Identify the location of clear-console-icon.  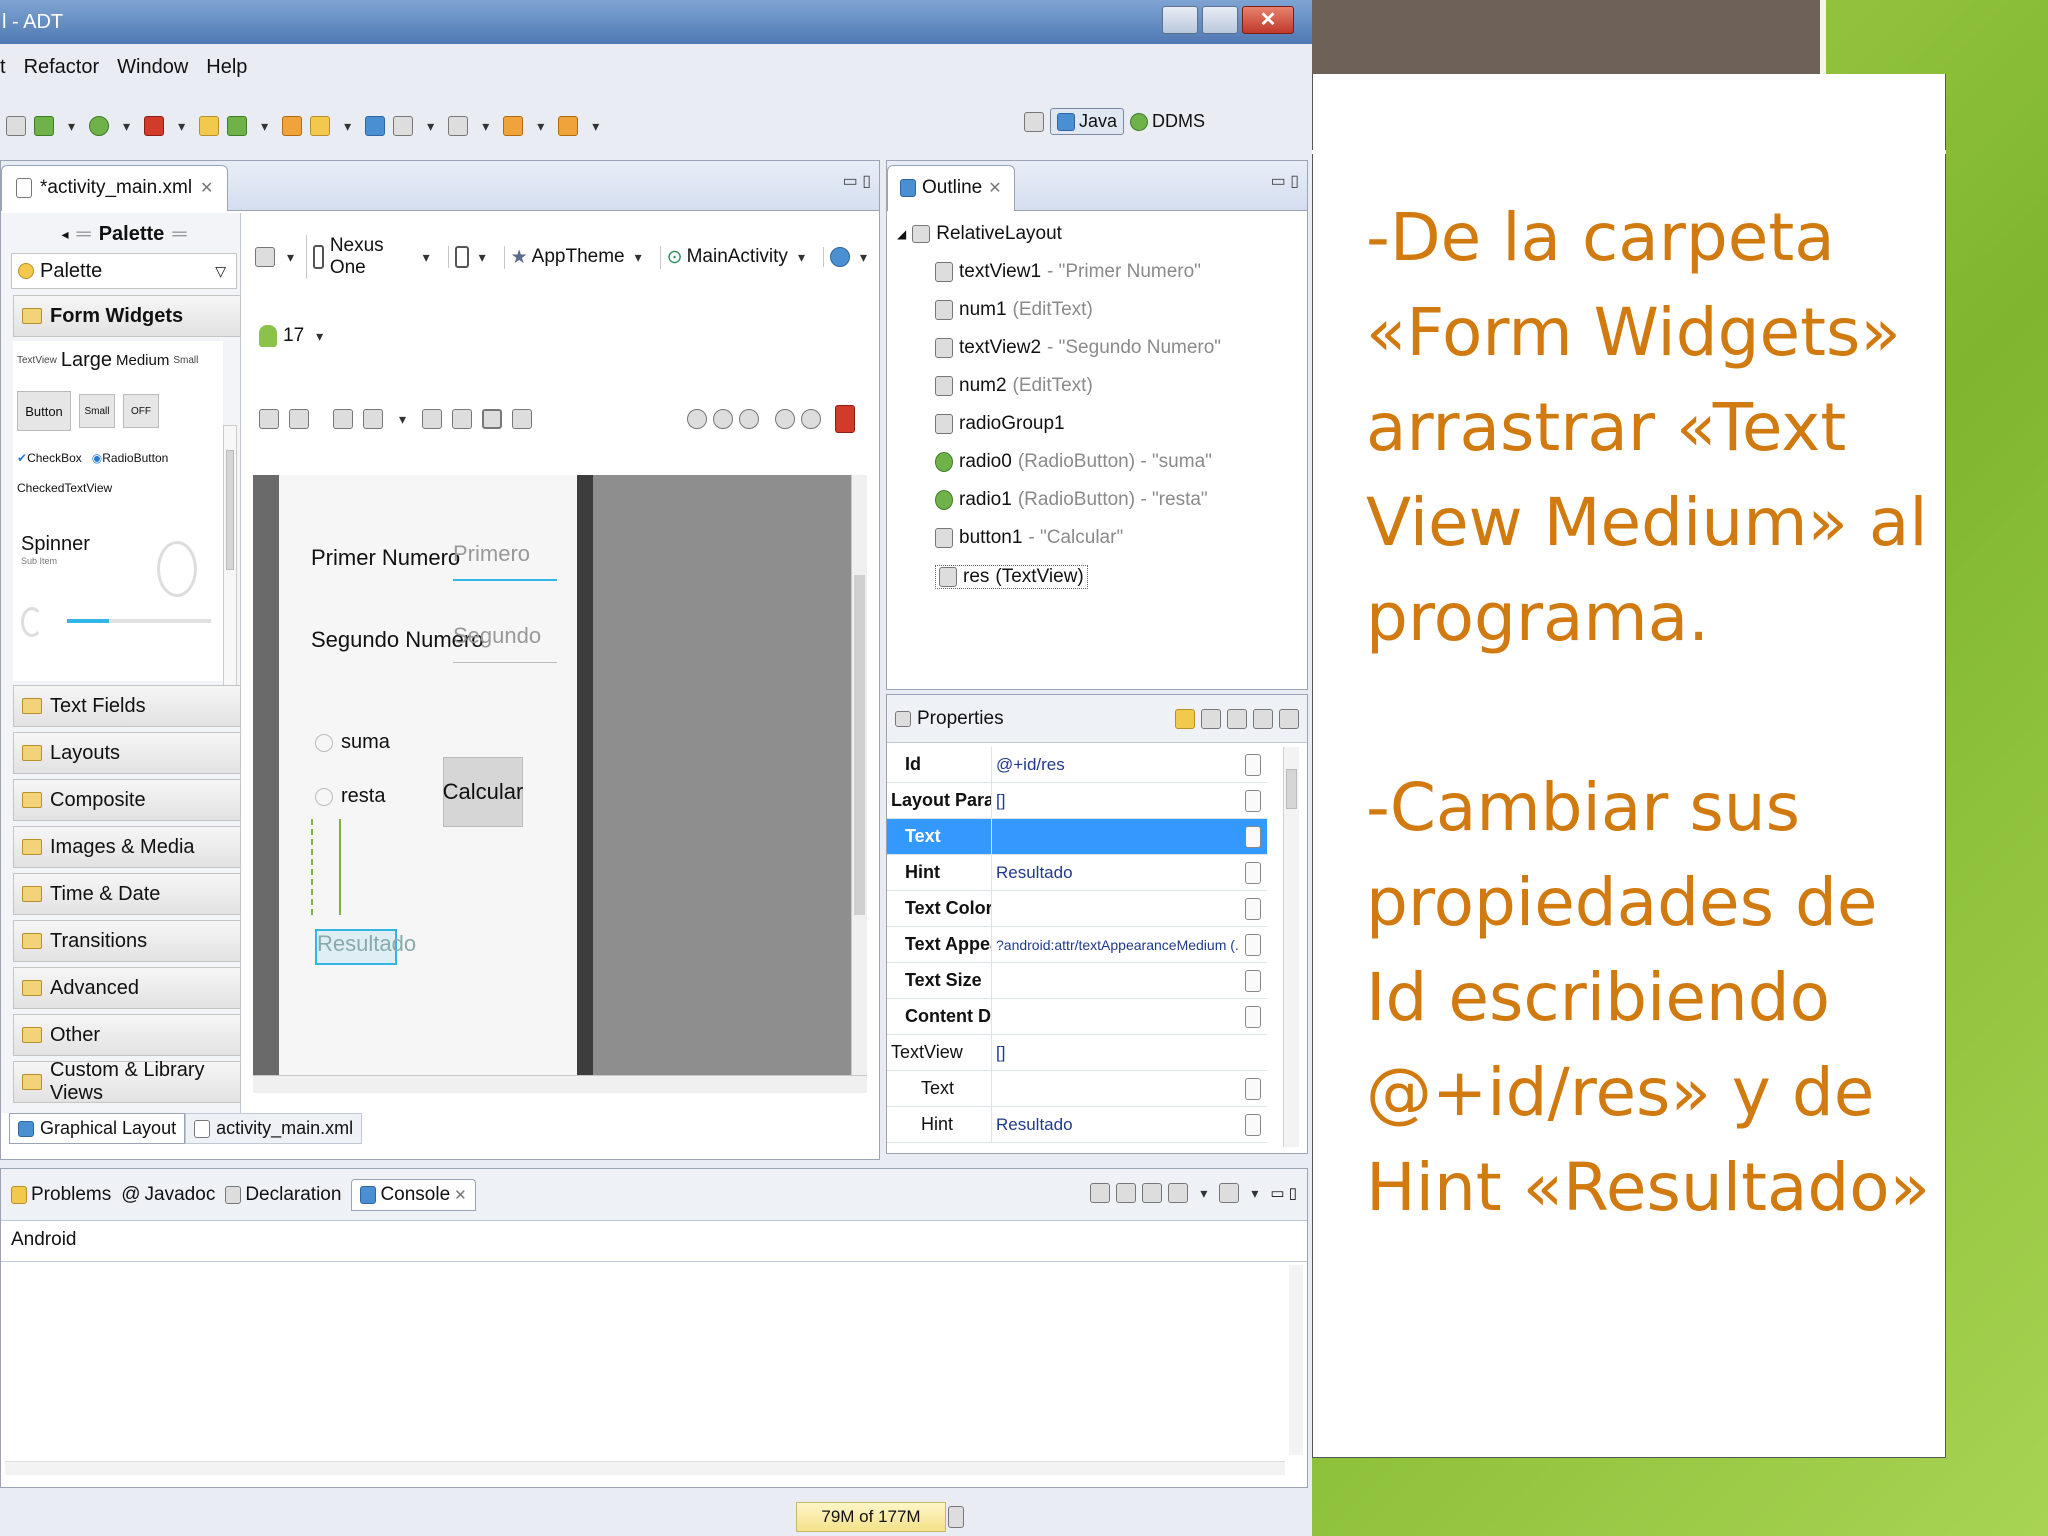
(1100, 1193).